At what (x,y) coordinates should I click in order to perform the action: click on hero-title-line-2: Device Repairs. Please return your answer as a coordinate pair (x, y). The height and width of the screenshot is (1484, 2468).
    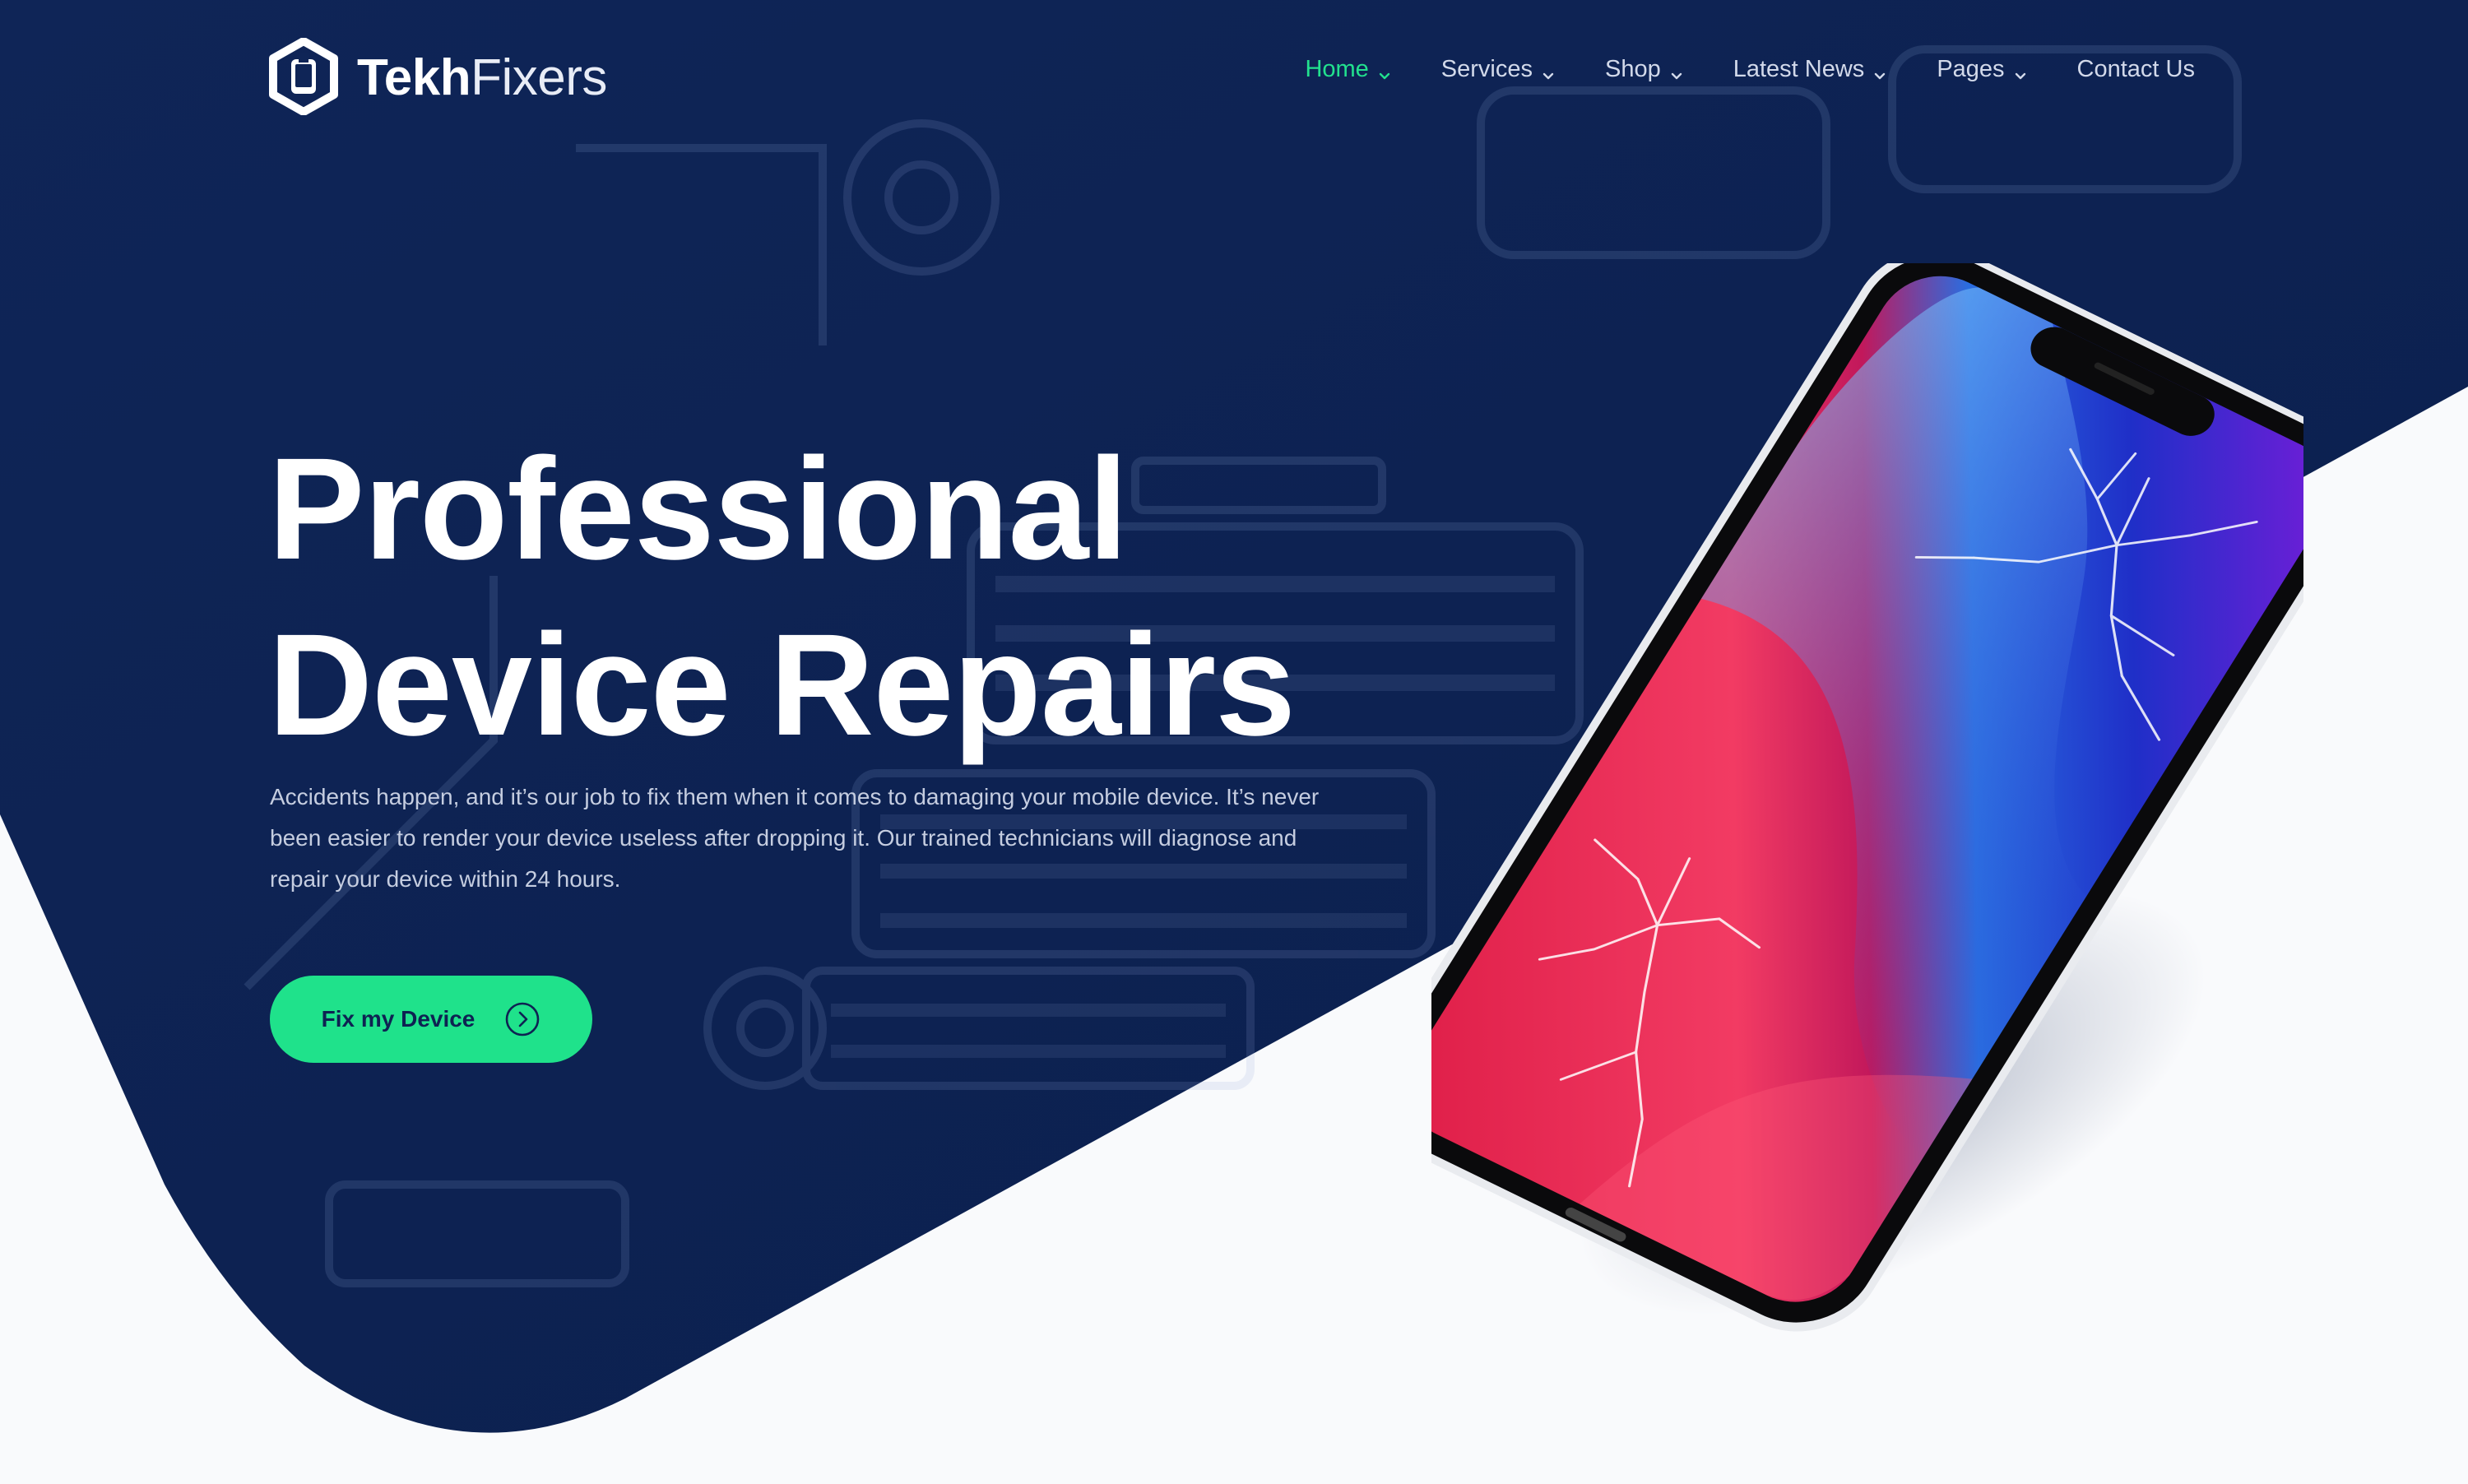
    Looking at the image, I should click on (782, 685).